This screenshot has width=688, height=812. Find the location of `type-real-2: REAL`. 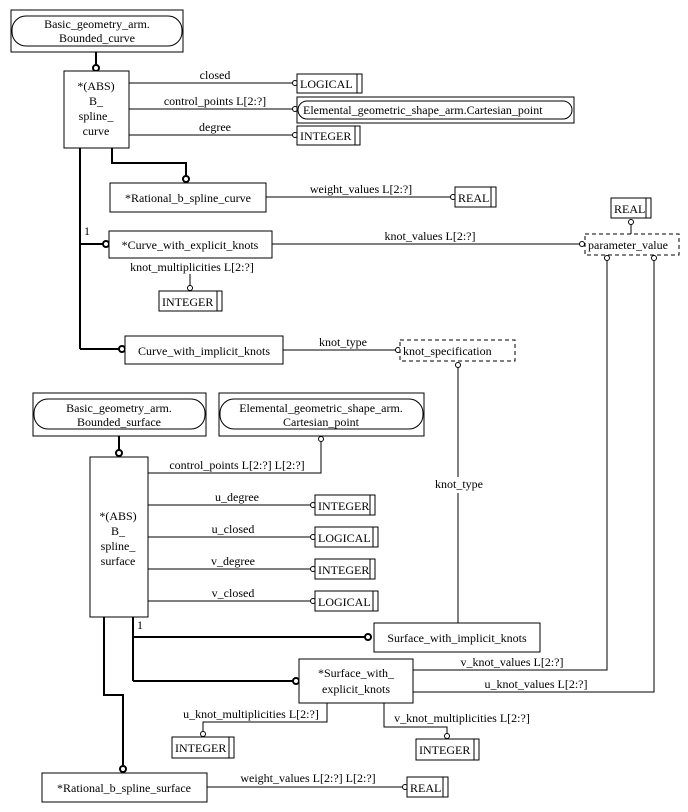

type-real-2: REAL is located at coordinates (631, 208).